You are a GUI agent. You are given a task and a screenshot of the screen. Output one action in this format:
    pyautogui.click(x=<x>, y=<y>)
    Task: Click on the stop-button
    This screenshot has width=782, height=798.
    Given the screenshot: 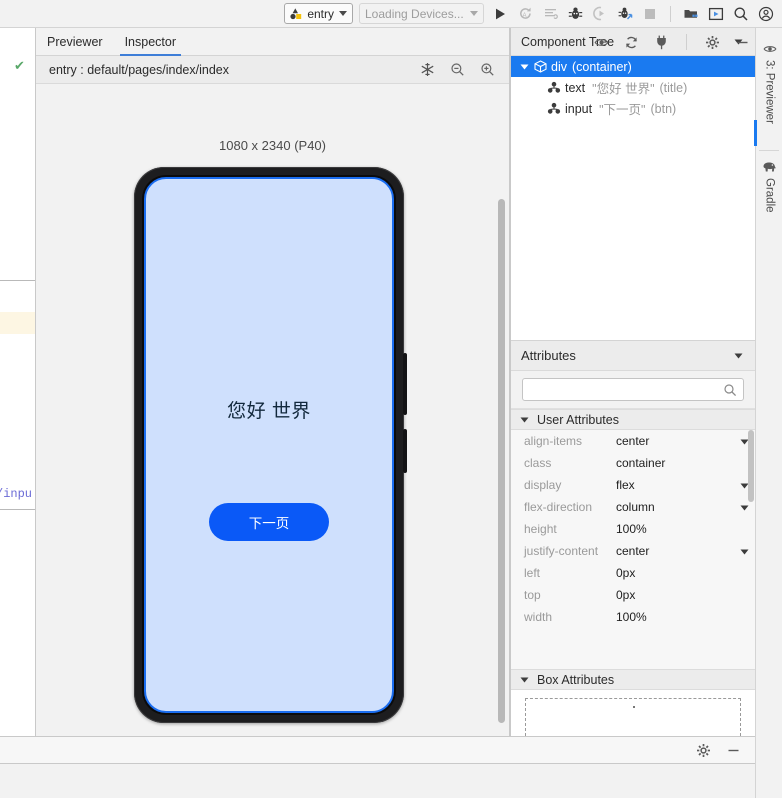 What is the action you would take?
    pyautogui.click(x=650, y=14)
    